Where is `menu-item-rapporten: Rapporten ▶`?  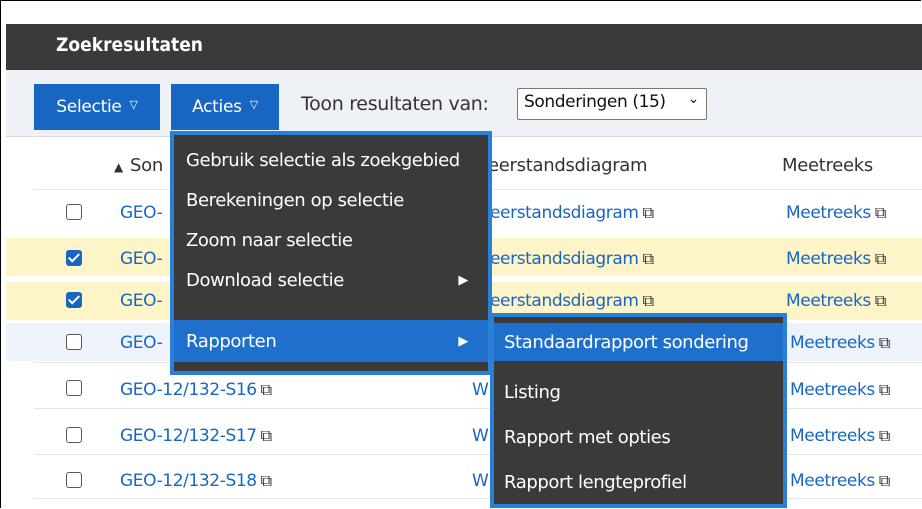 menu-item-rapporten: Rapporten ▶ is located at coordinates (331, 341).